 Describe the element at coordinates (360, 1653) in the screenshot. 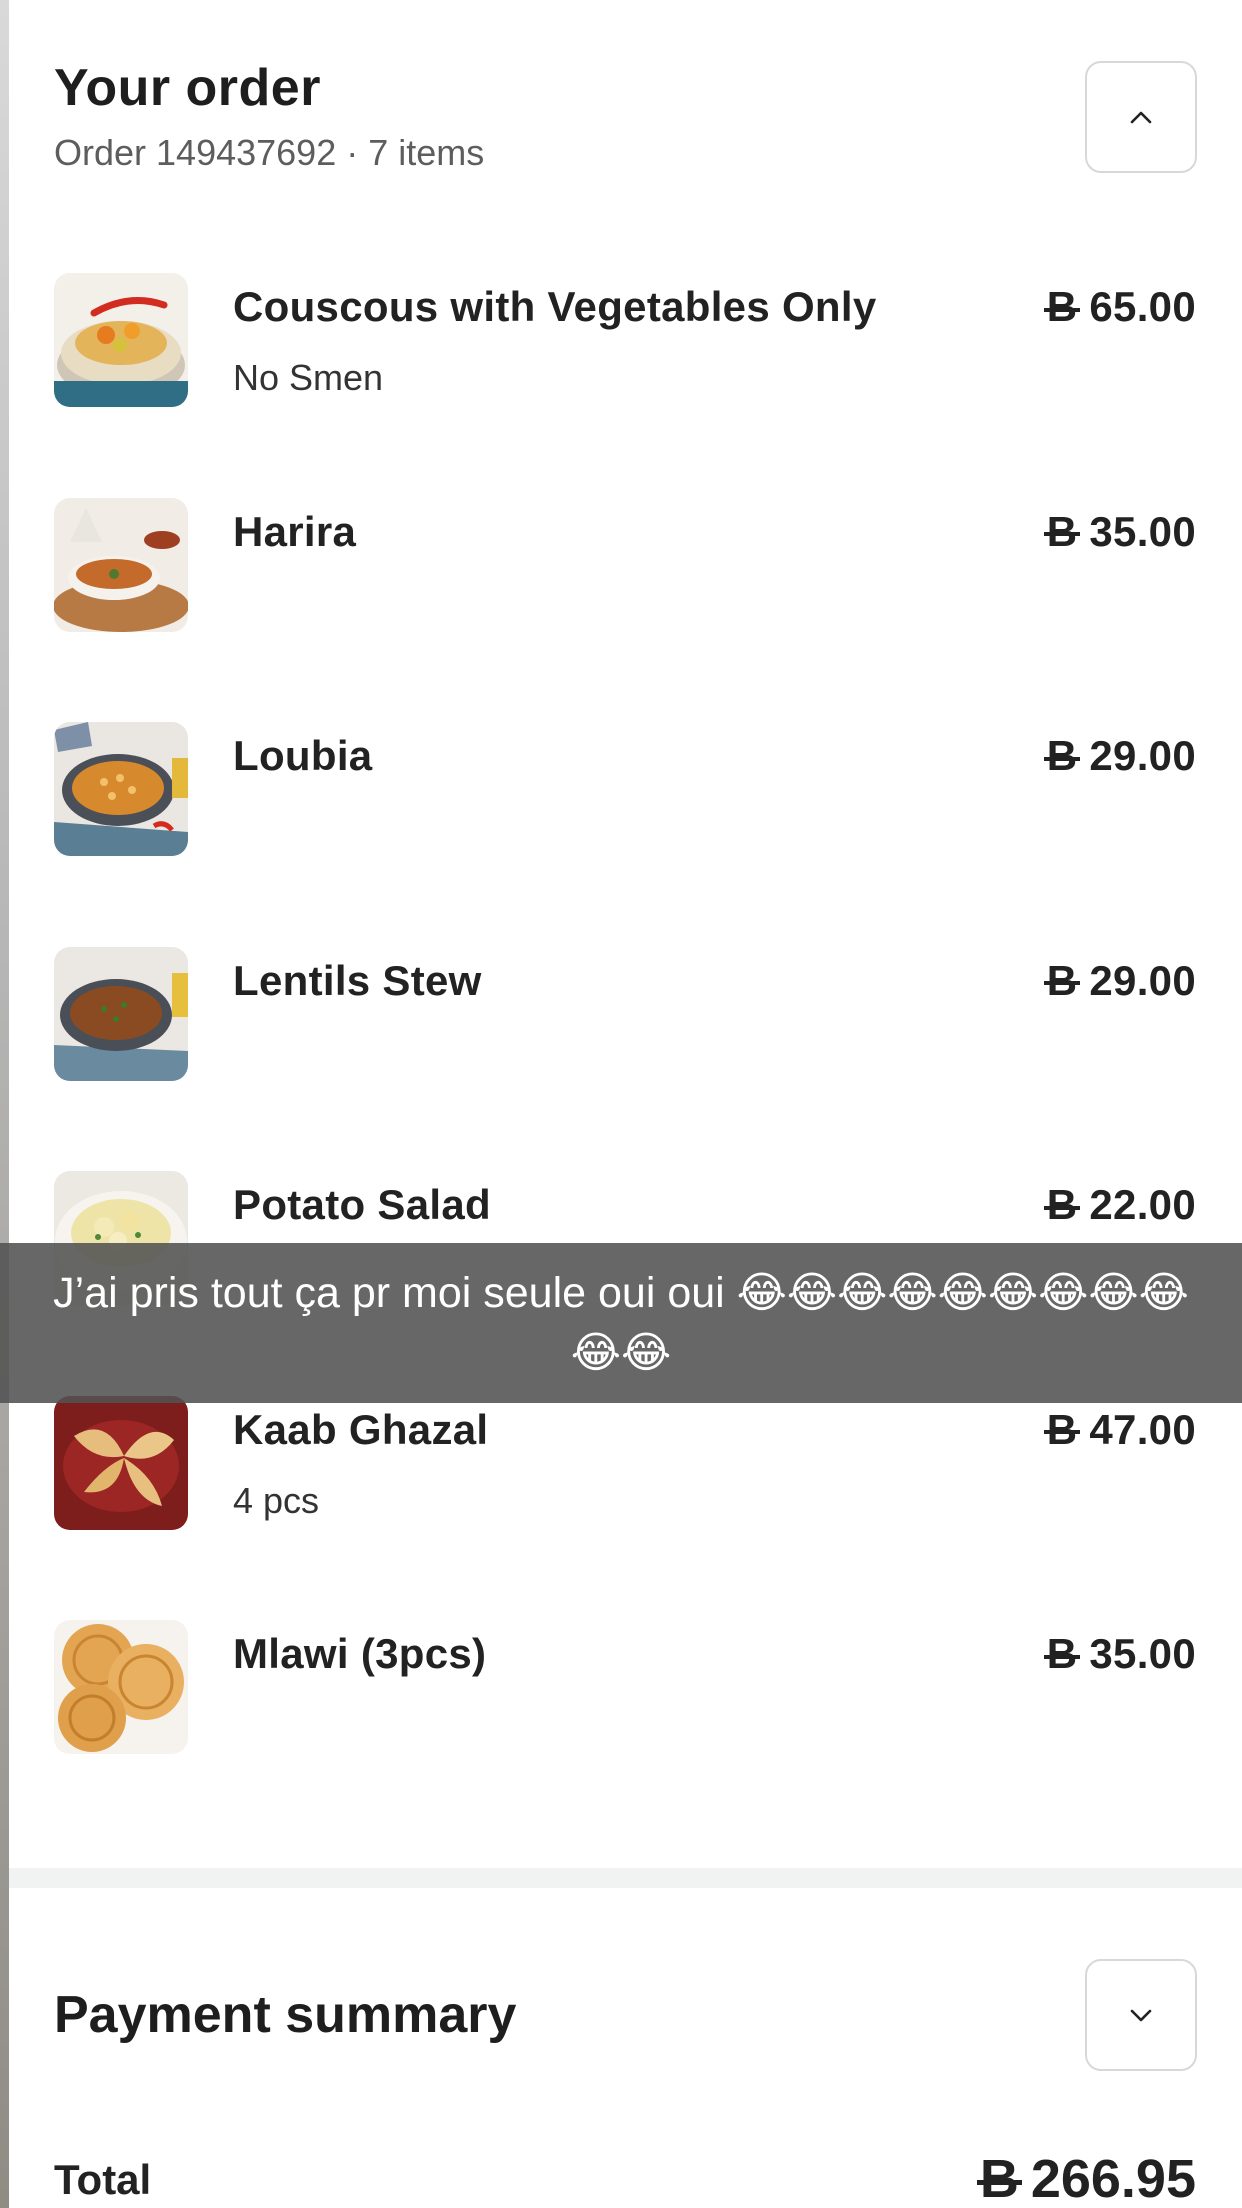

I see `item-name: Mlawi (3pcs)` at that location.